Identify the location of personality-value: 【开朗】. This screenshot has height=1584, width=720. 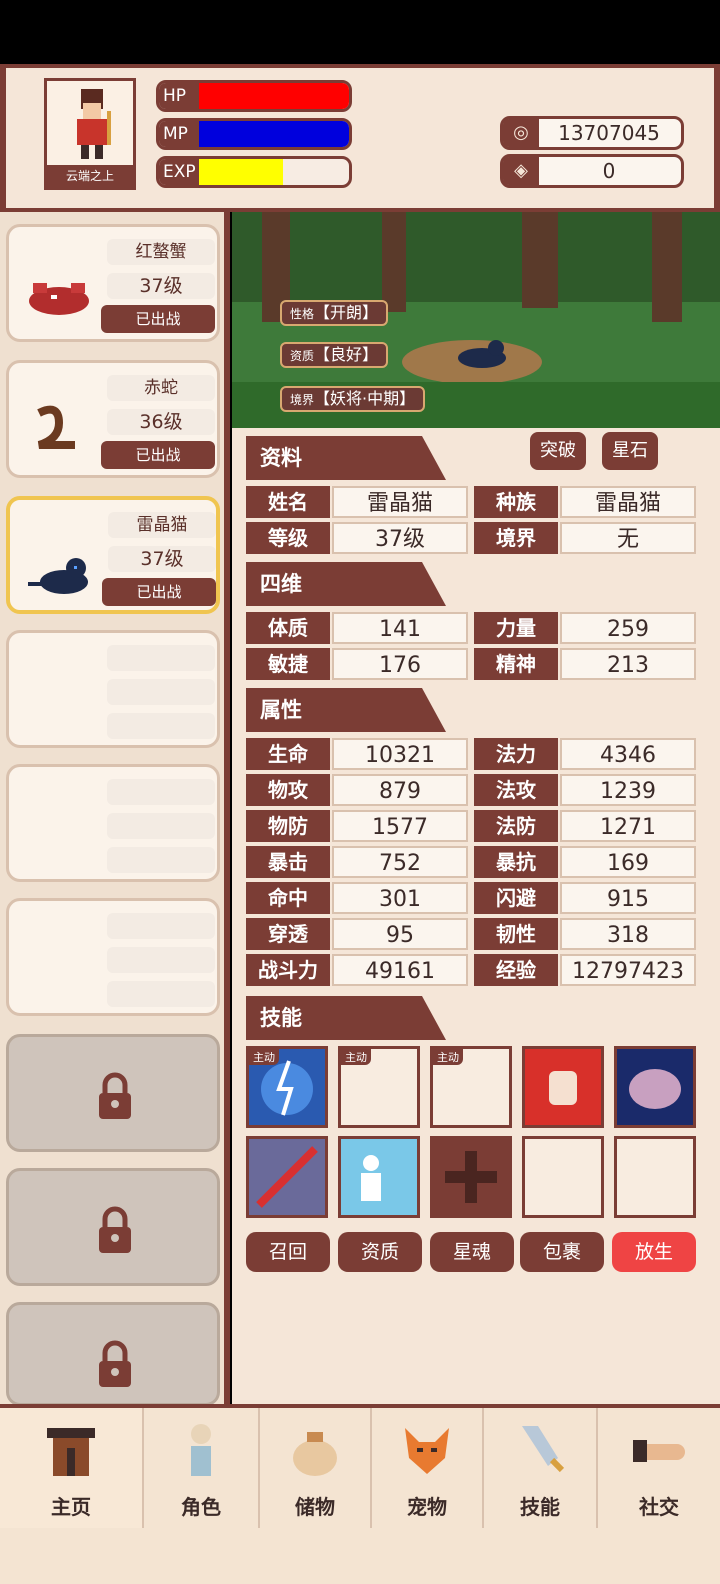
(346, 312).